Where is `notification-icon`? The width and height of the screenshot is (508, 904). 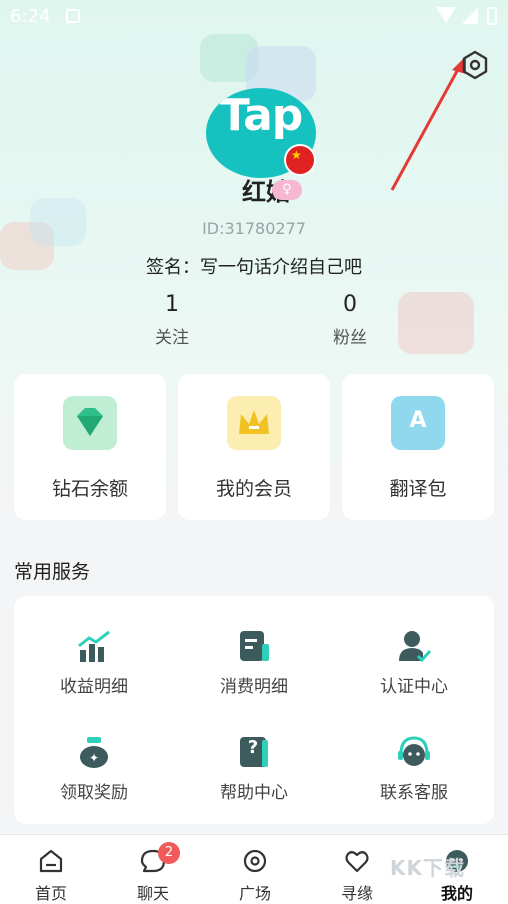
notification-icon is located at coordinates (73, 16).